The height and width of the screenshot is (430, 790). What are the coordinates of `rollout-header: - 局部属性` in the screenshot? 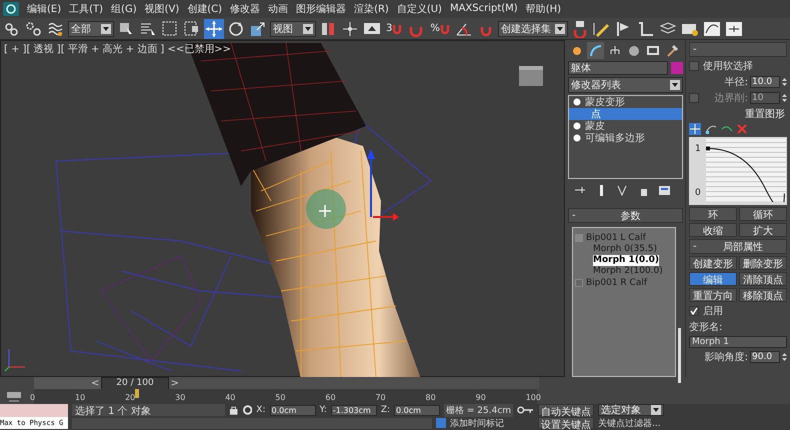 It's located at (738, 246).